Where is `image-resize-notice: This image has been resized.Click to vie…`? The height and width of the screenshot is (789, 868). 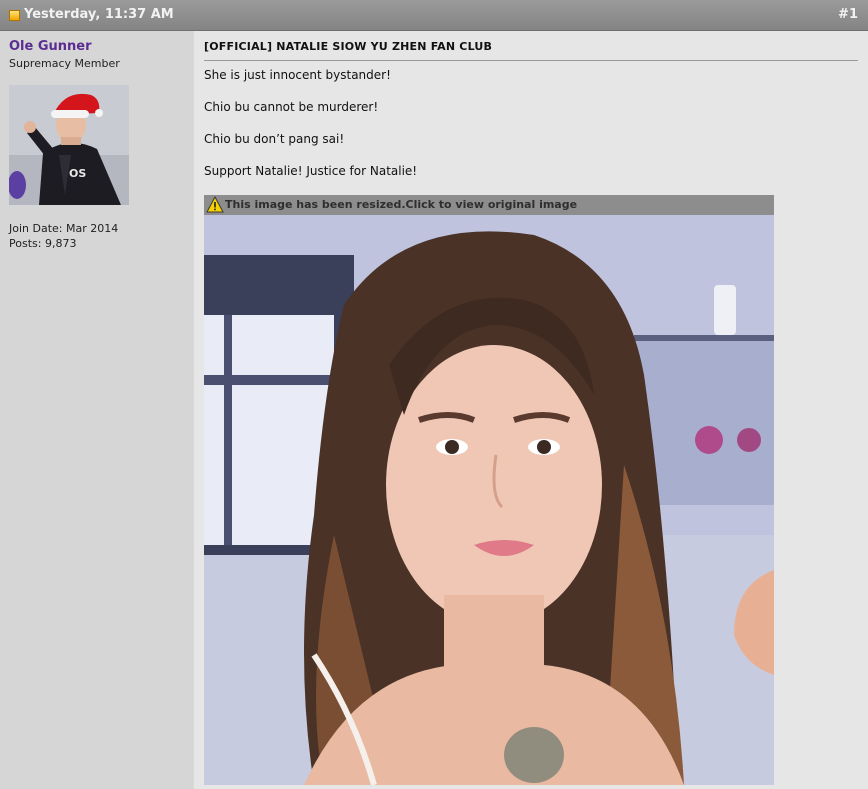 image-resize-notice: This image has been resized.Click to vie… is located at coordinates (489, 205).